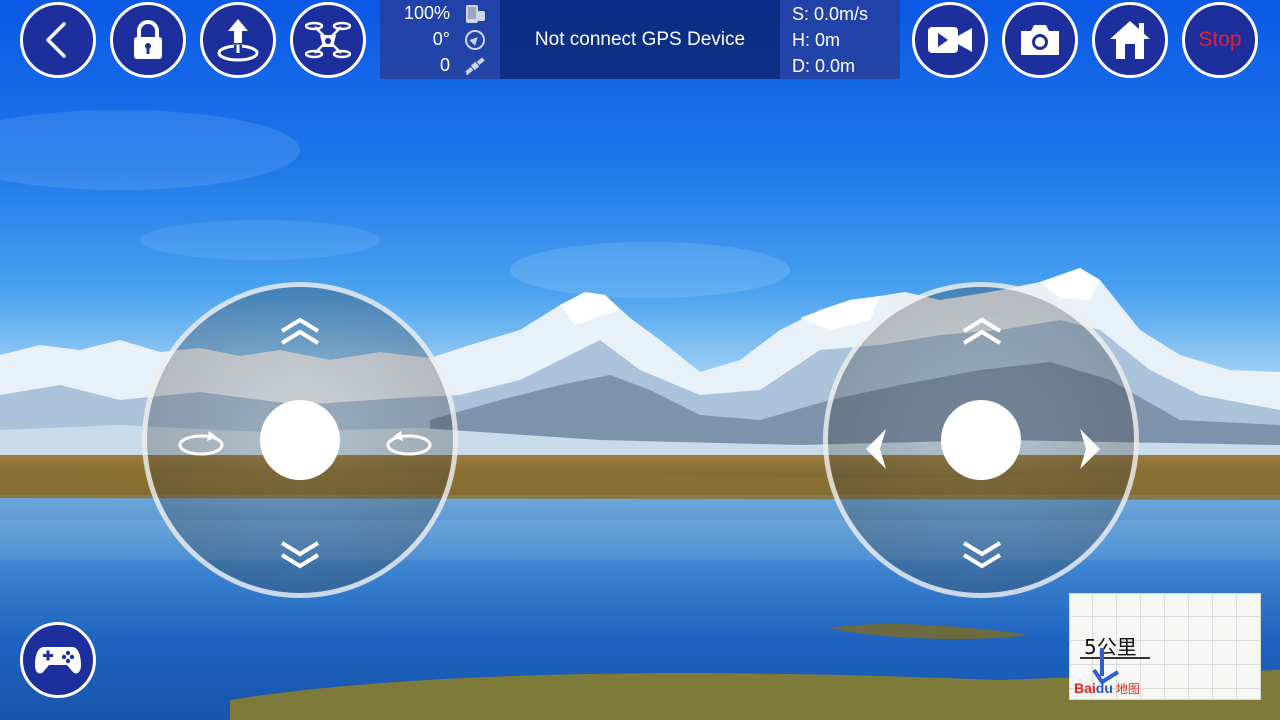 Image resolution: width=1280 pixels, height=720 pixels. I want to click on baidu-map-logo: Baidu 地图, so click(1107, 688).